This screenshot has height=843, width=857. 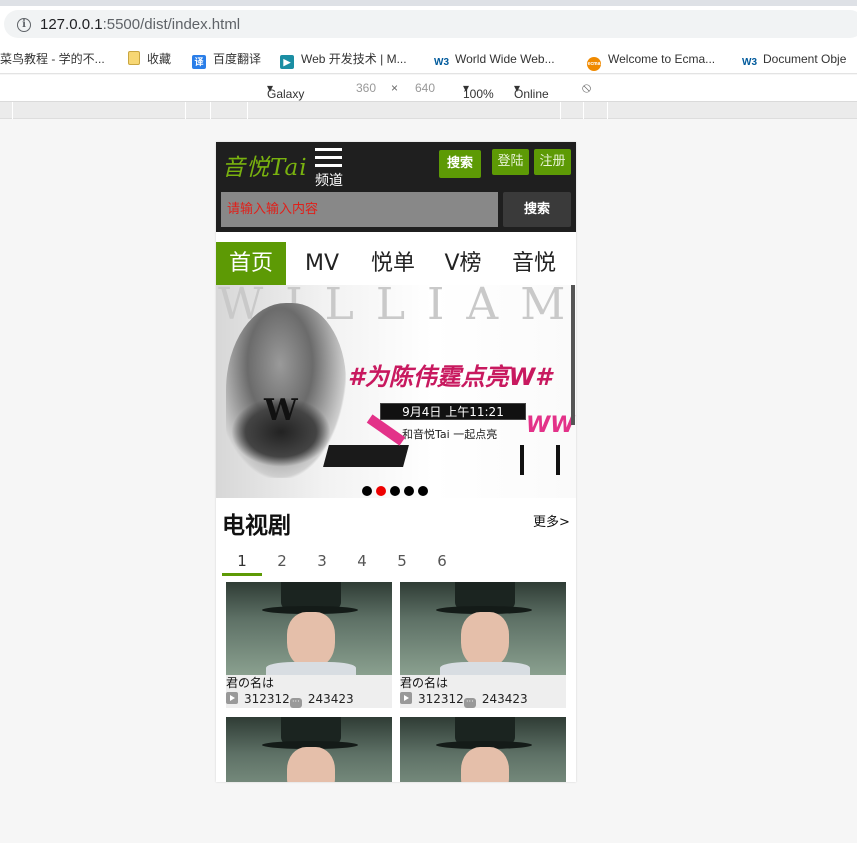 I want to click on tab-2: 2, so click(x=282, y=561).